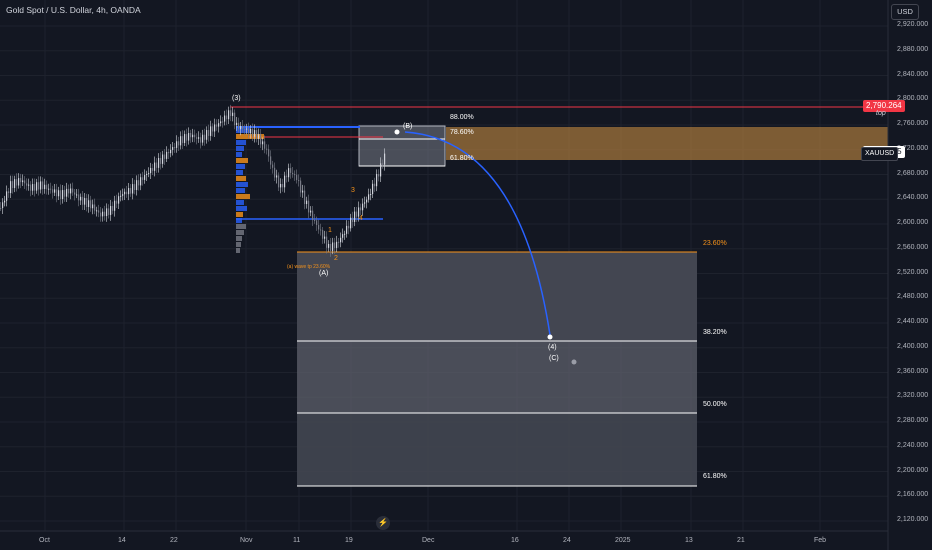 The image size is (932, 550). I want to click on resistance-zone, so click(667, 143).